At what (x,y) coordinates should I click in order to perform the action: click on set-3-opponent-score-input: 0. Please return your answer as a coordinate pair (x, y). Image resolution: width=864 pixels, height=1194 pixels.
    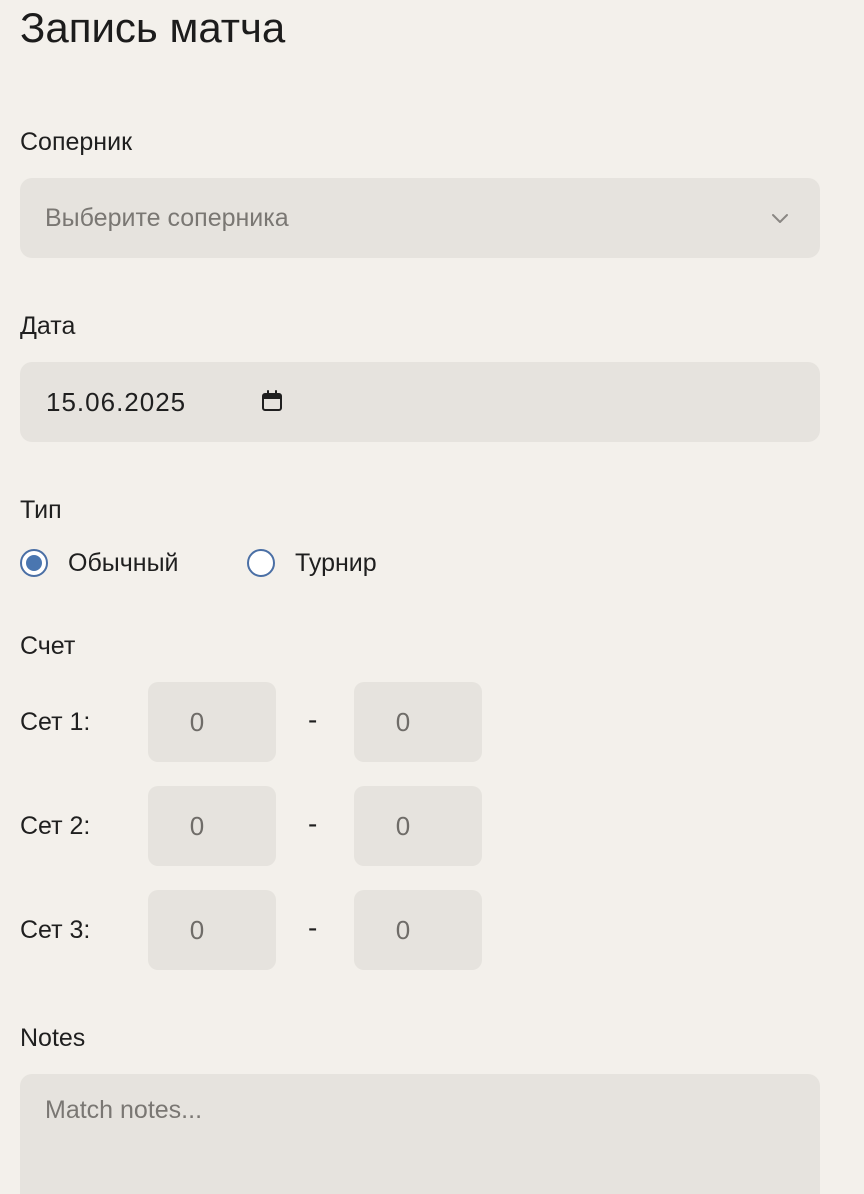
    Looking at the image, I should click on (418, 930).